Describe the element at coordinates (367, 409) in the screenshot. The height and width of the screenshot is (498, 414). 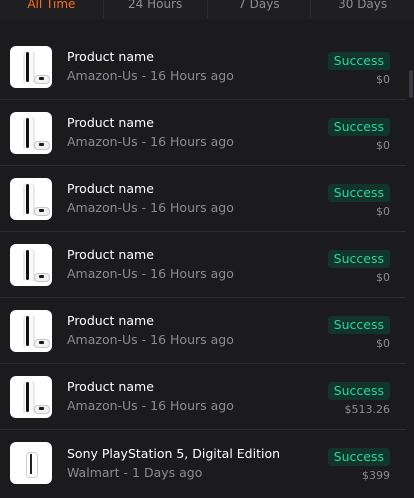
I see `item-price: $513.26` at that location.